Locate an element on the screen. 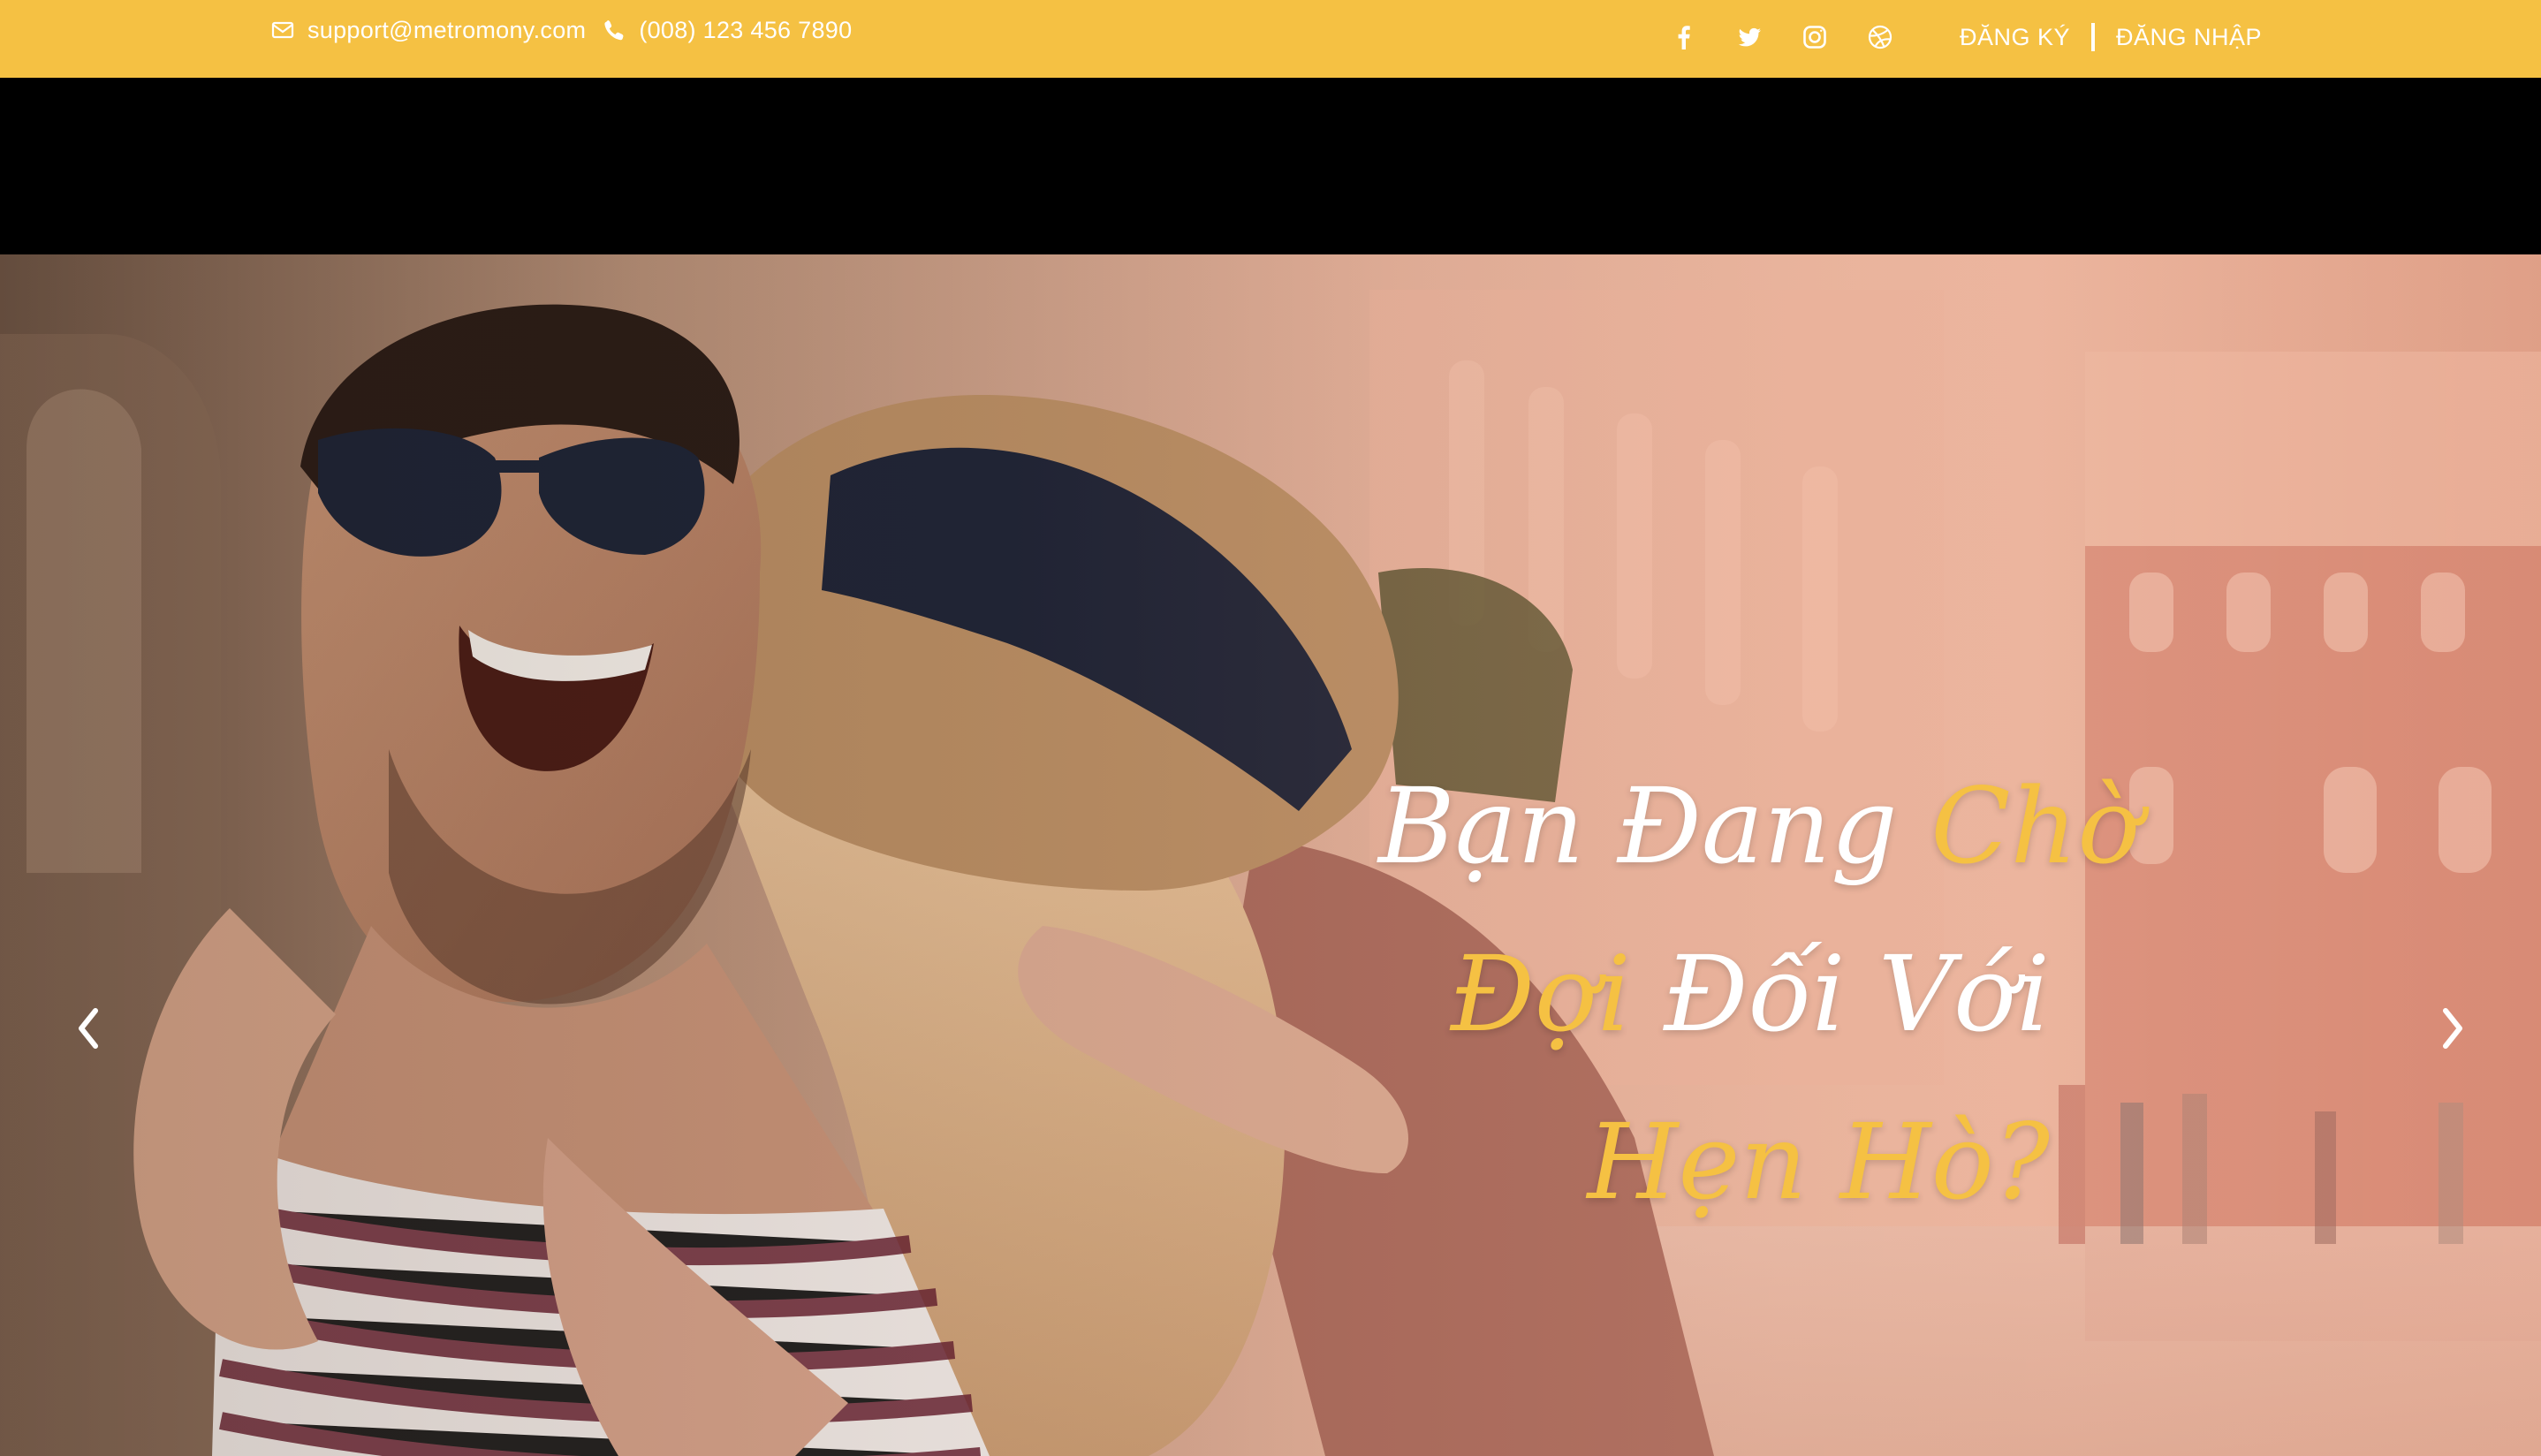  headline-line-1-gold: Chờ is located at coordinates (2035, 826).